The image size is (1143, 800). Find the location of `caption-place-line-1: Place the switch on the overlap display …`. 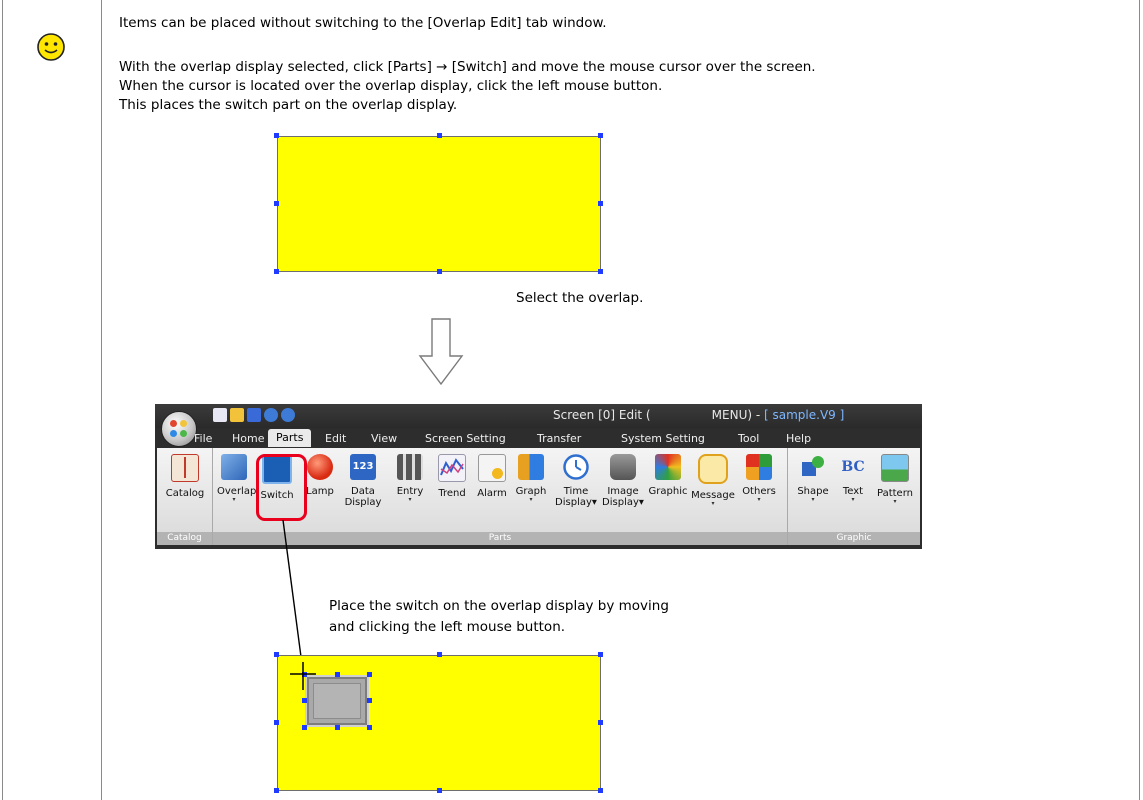

caption-place-line-1: Place the switch on the overlap display … is located at coordinates (499, 606).